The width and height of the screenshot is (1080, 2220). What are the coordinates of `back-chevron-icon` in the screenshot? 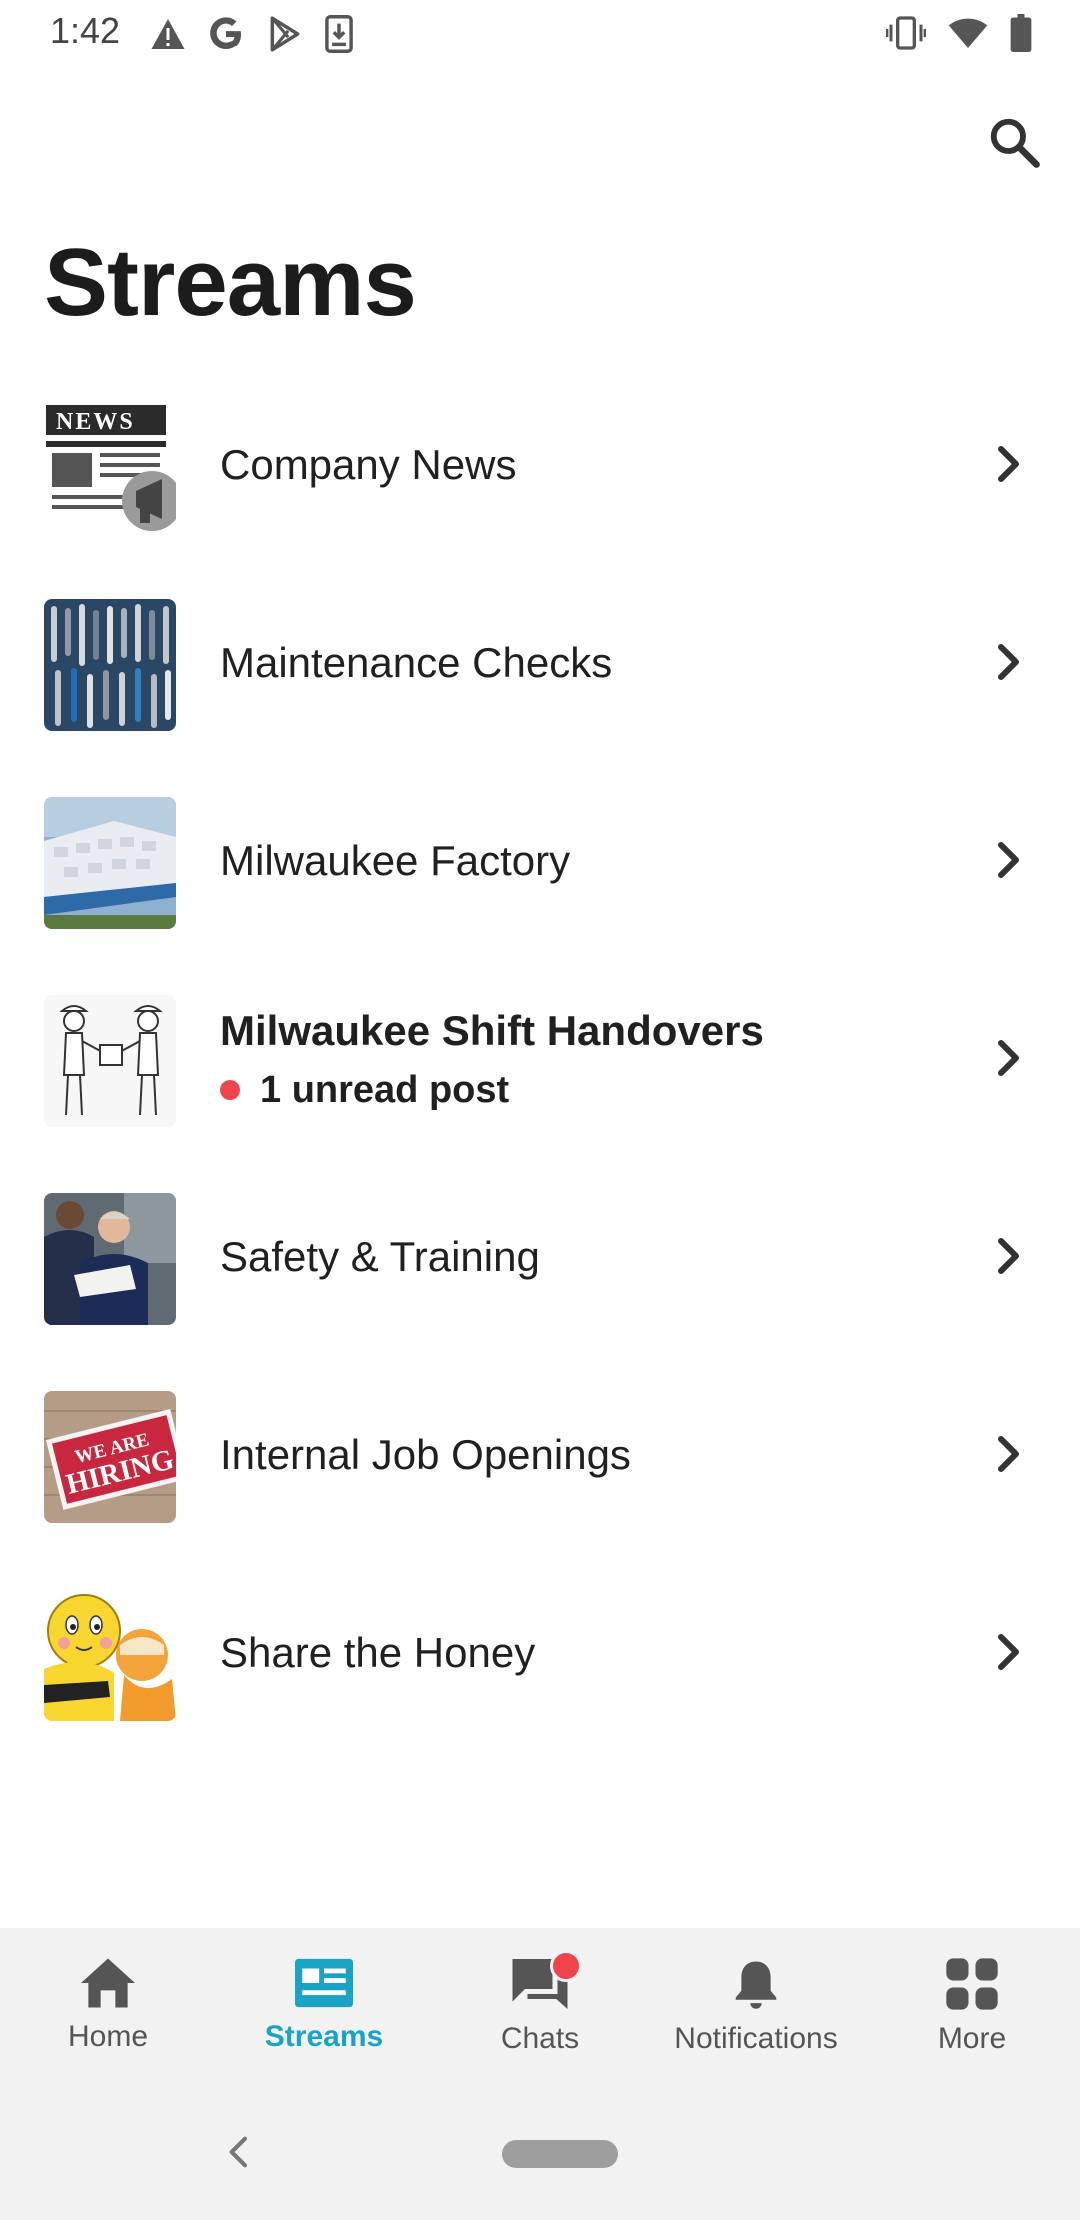 It's located at (240, 2152).